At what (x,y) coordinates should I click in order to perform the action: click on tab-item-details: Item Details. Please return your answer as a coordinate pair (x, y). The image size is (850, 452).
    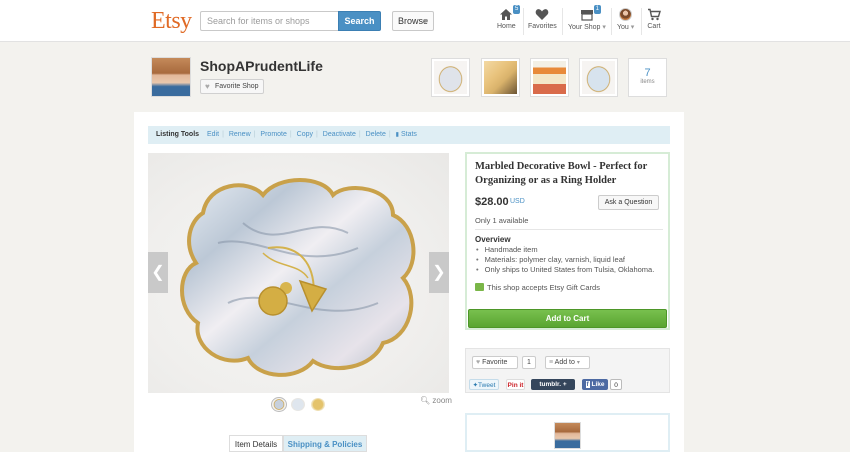
    Looking at the image, I should click on (256, 443).